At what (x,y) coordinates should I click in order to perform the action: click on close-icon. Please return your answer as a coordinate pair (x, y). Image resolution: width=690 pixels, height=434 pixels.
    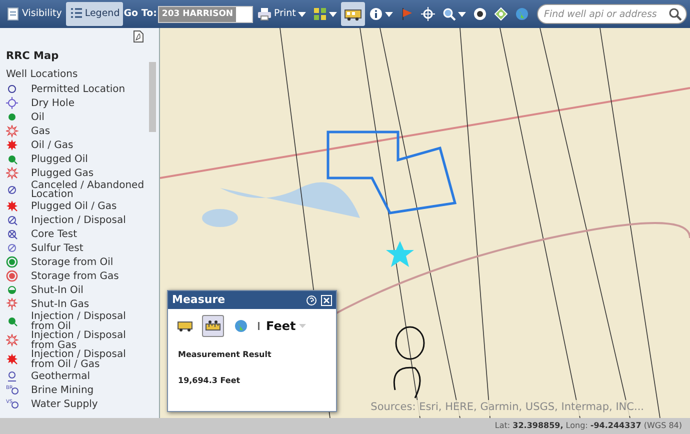
    Looking at the image, I should click on (326, 300).